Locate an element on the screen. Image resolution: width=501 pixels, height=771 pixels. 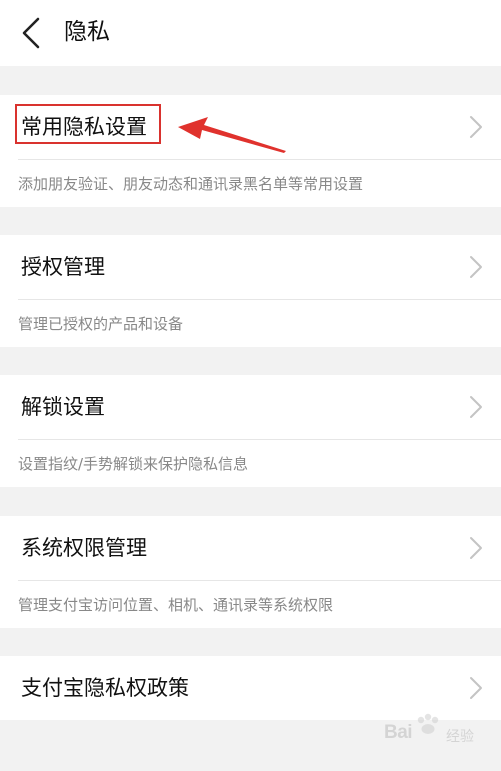
baidu-watermark: Bai 经验 is located at coordinates (440, 734).